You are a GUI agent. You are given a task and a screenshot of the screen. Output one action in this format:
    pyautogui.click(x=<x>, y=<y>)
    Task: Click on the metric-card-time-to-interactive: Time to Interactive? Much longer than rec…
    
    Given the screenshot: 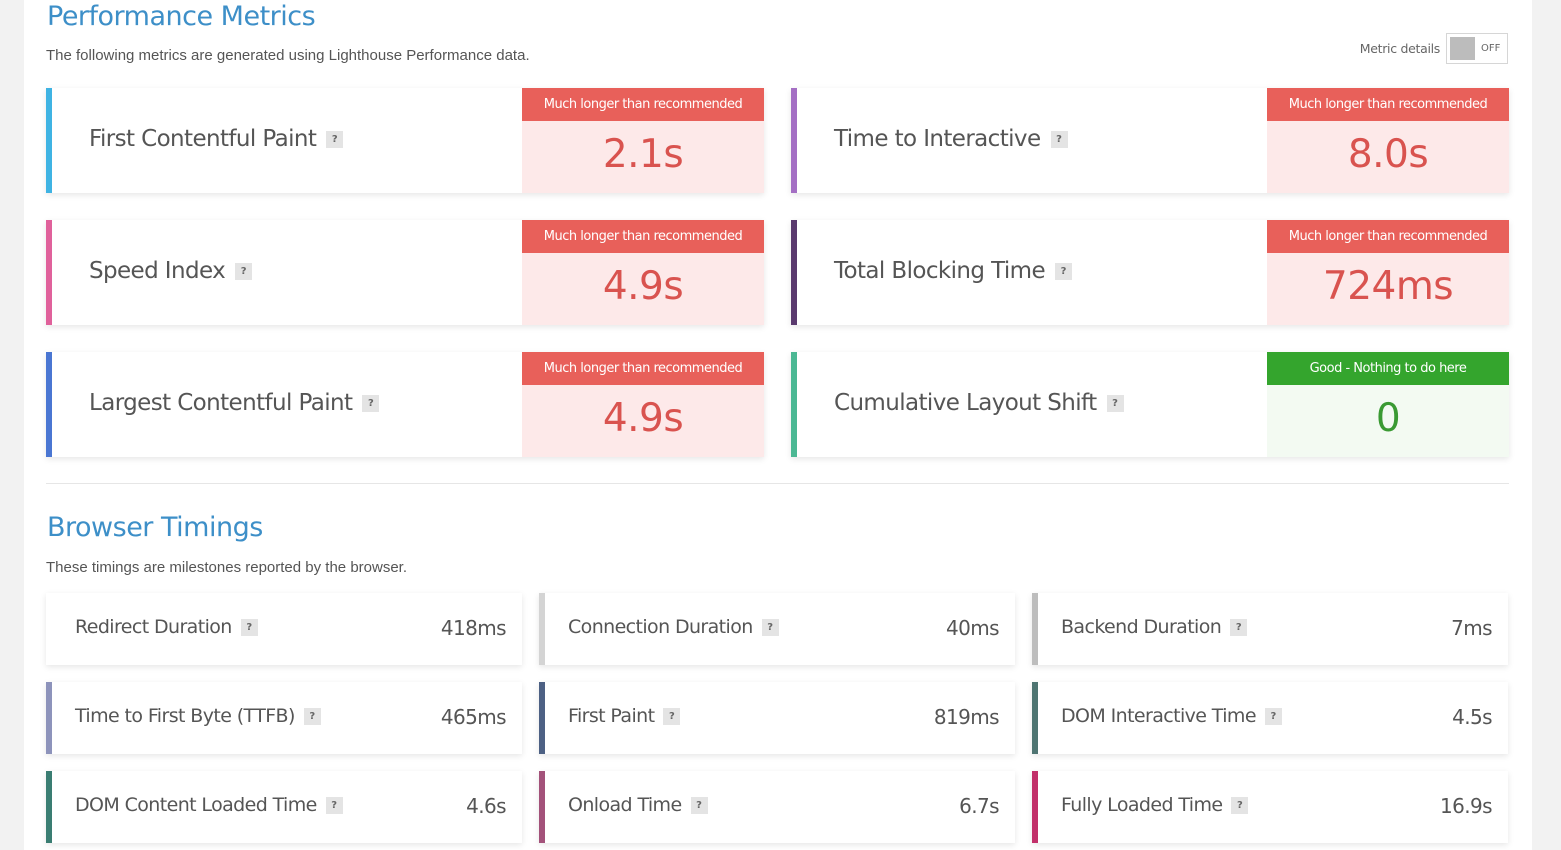 What is the action you would take?
    pyautogui.click(x=1150, y=140)
    